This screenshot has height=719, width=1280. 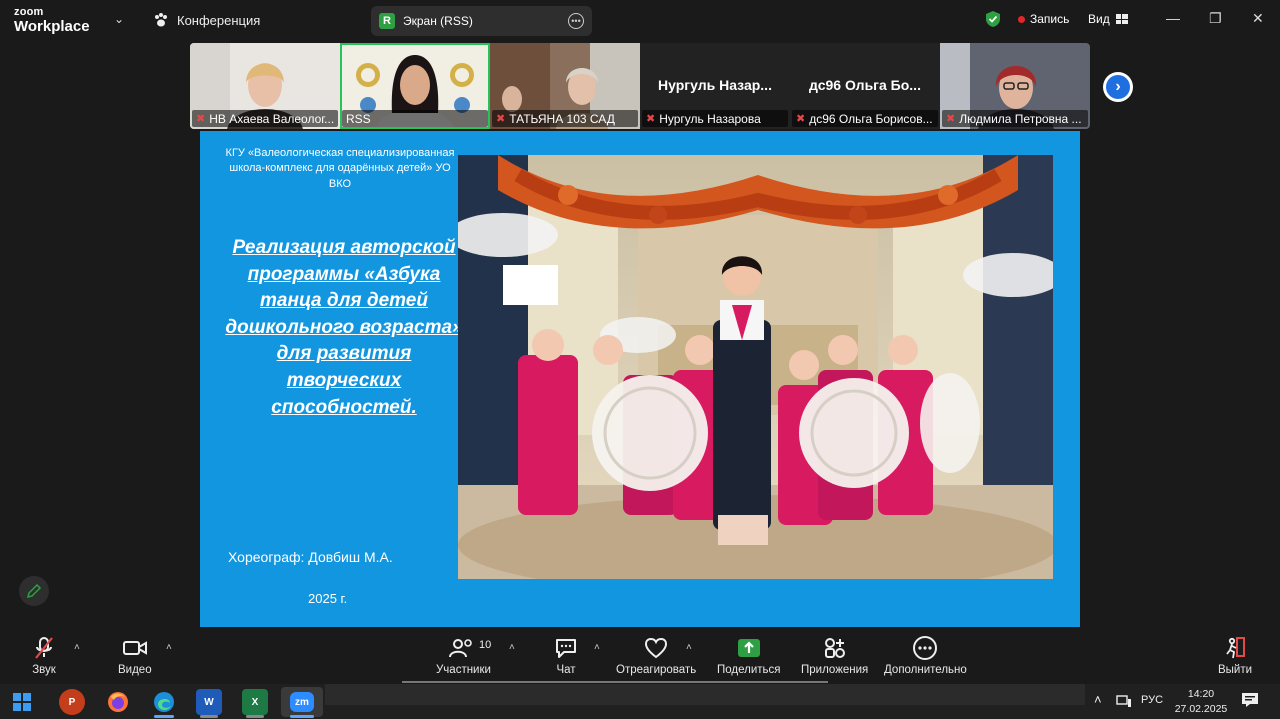 What do you see at coordinates (44, 670) in the screenshot?
I see `audio-label: Звук` at bounding box center [44, 670].